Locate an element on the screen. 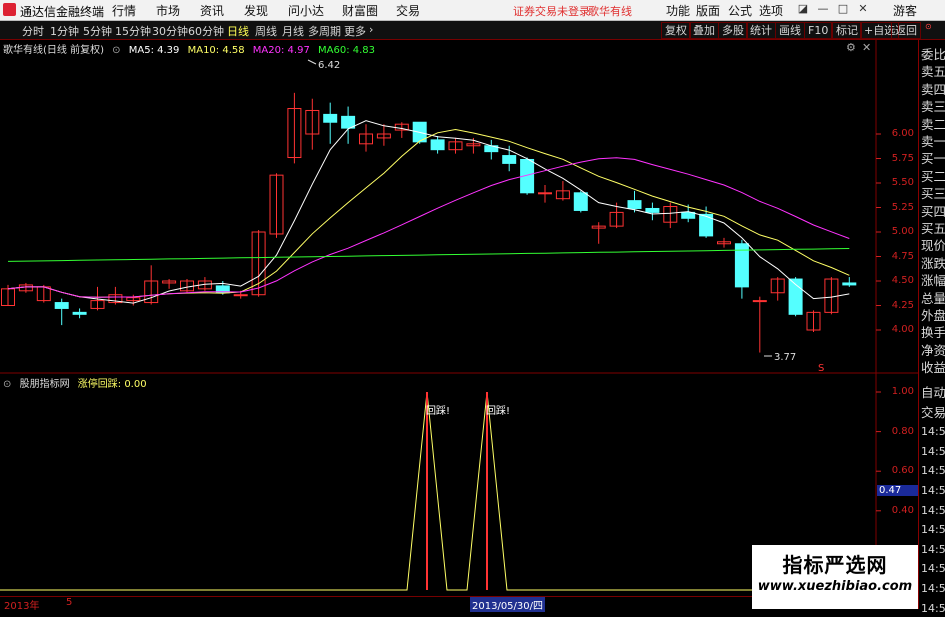 Image resolution: width=945 pixels, height=617 pixels. quote-field-label: 买四 is located at coordinates (933, 211).